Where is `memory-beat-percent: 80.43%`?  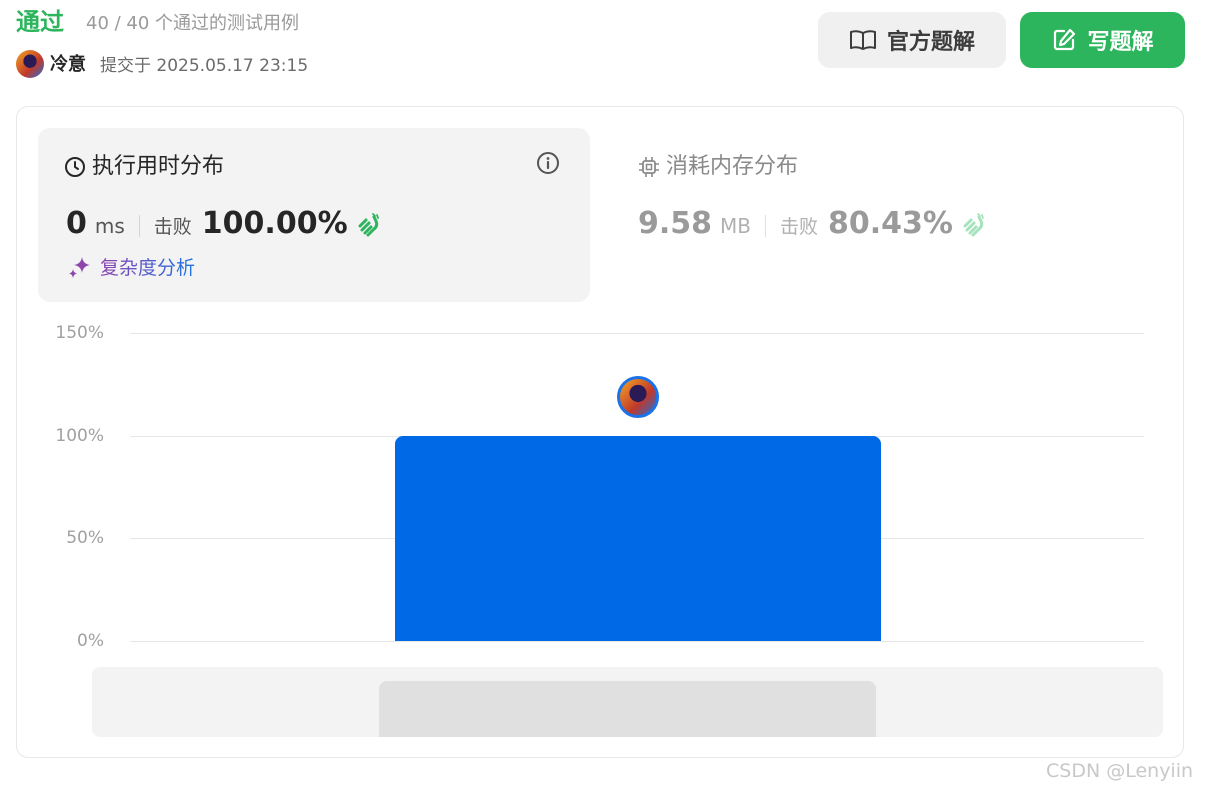 memory-beat-percent: 80.43% is located at coordinates (890, 223).